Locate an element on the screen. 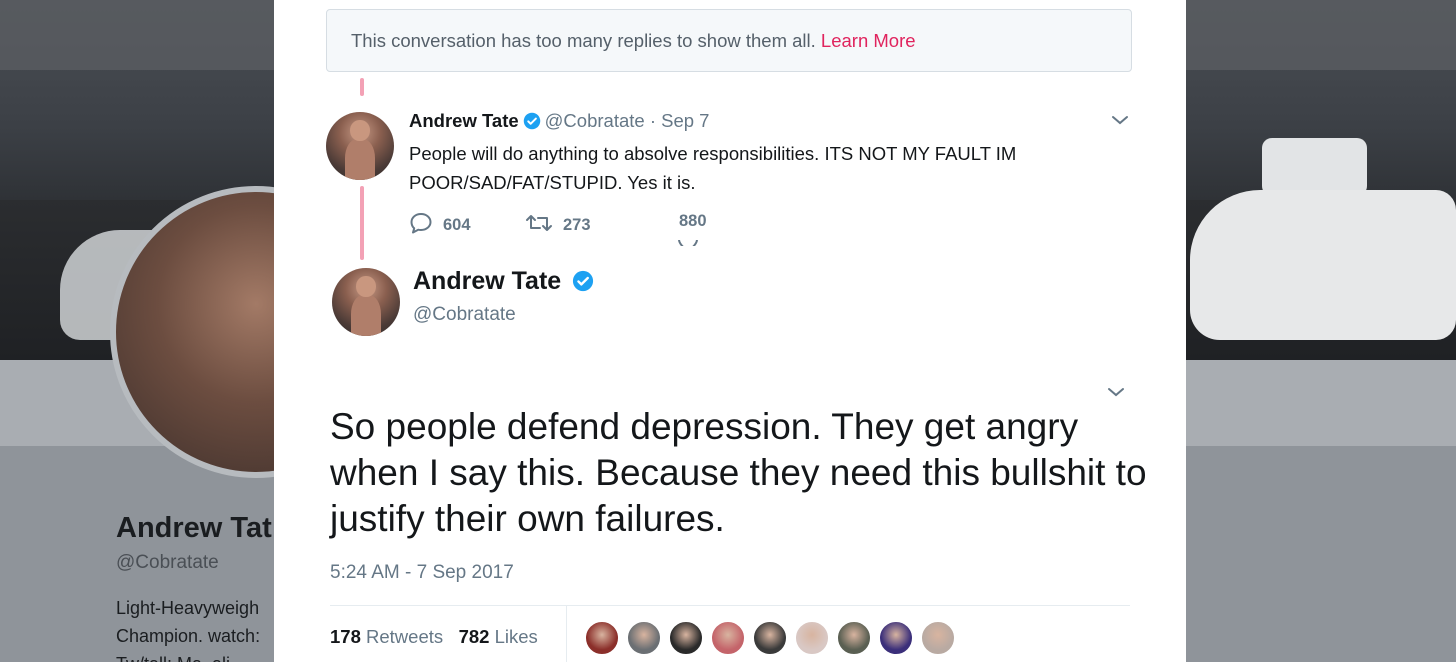 The height and width of the screenshot is (662, 1456). liker-avatars is located at coordinates (770, 638).